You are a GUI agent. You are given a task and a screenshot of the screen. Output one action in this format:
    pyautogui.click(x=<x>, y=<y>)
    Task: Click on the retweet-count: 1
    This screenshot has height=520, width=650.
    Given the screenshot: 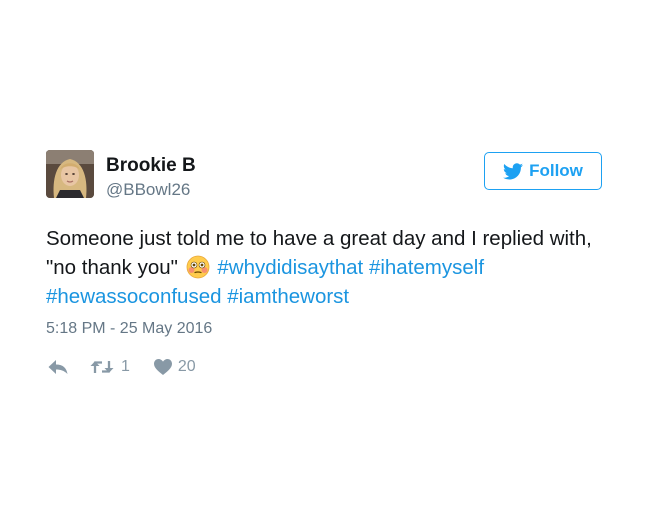 What is the action you would take?
    pyautogui.click(x=125, y=366)
    